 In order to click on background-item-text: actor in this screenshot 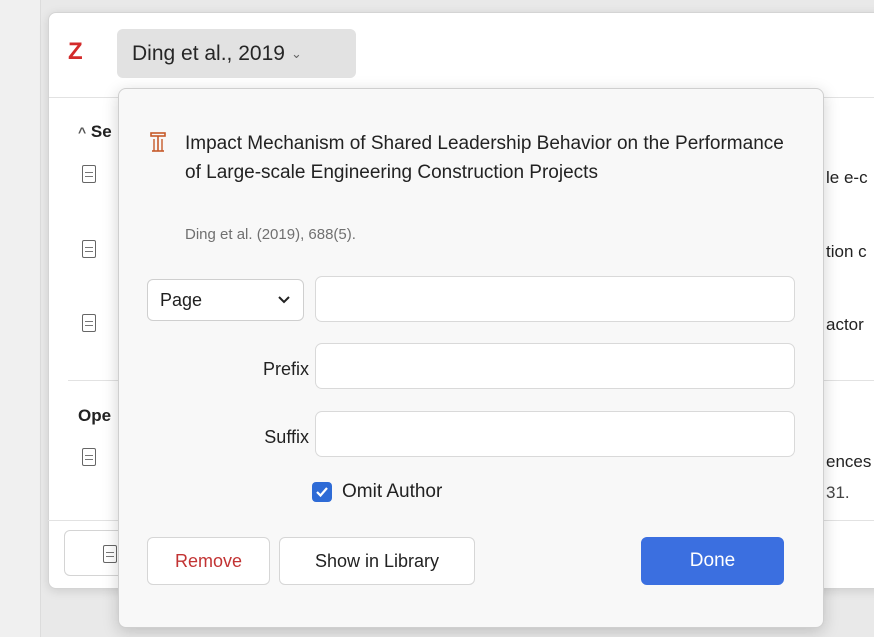, I will do `click(845, 324)`.